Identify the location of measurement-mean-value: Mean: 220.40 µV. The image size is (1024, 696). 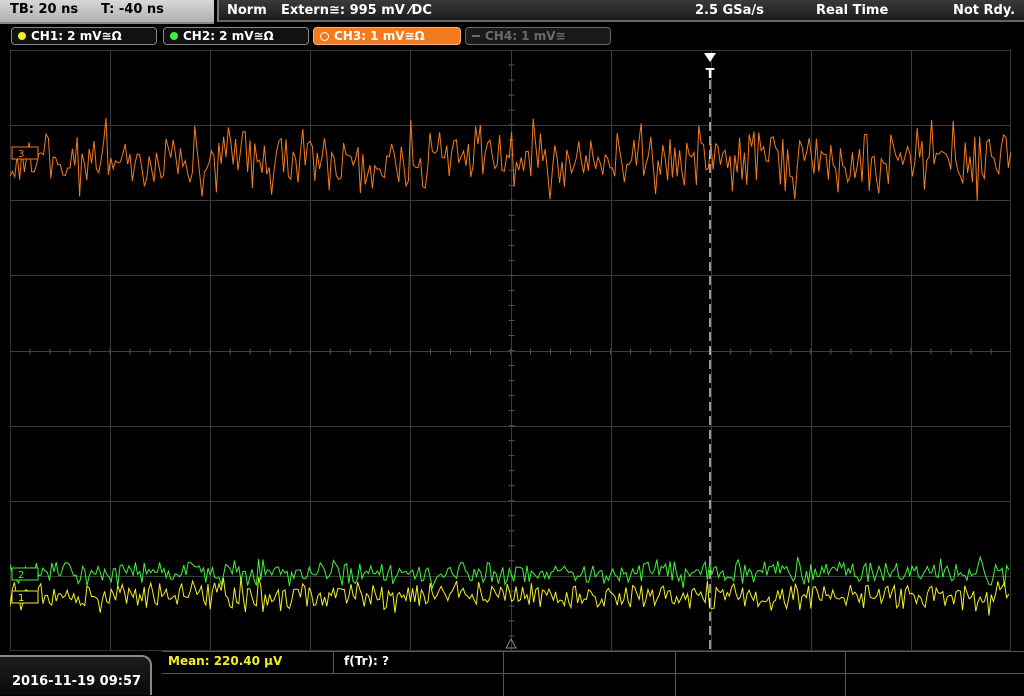
(225, 661).